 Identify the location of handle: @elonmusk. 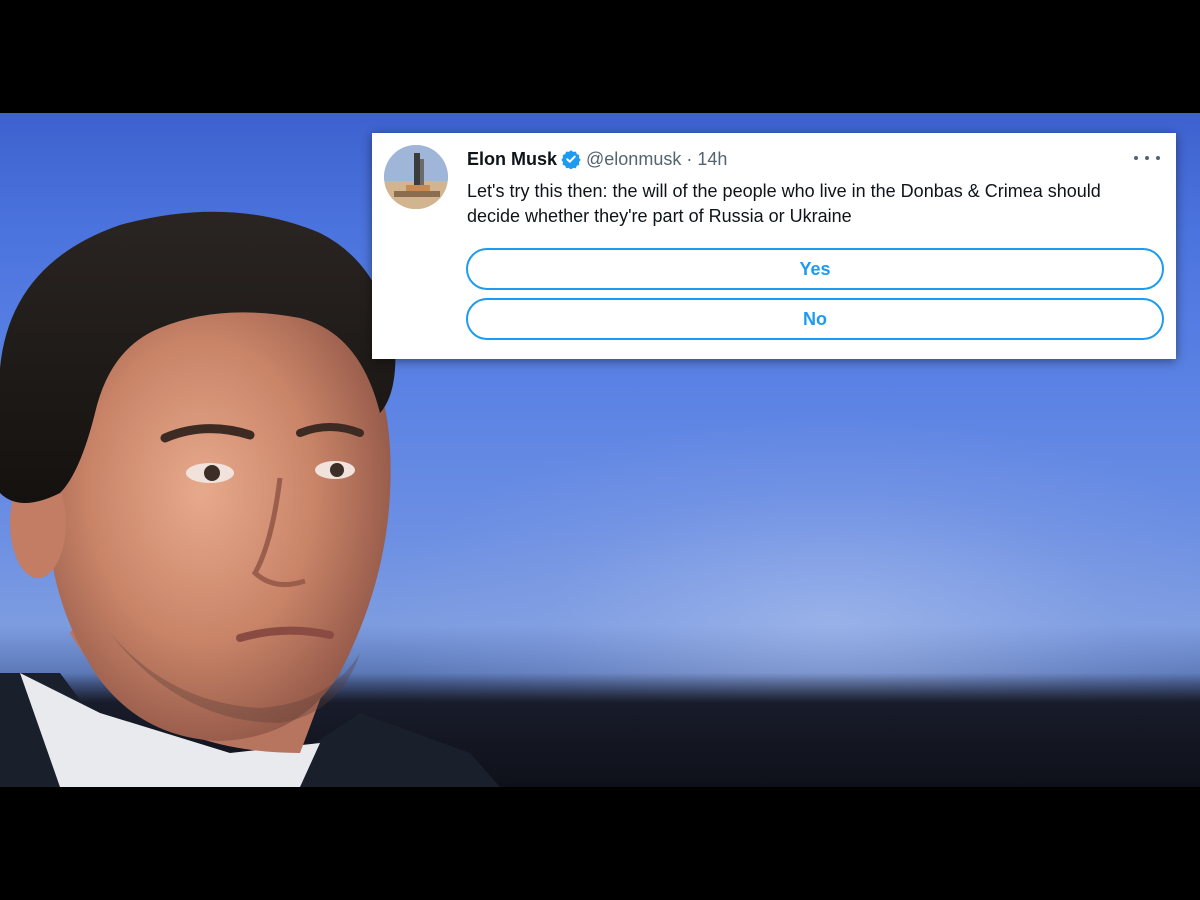
(633, 159).